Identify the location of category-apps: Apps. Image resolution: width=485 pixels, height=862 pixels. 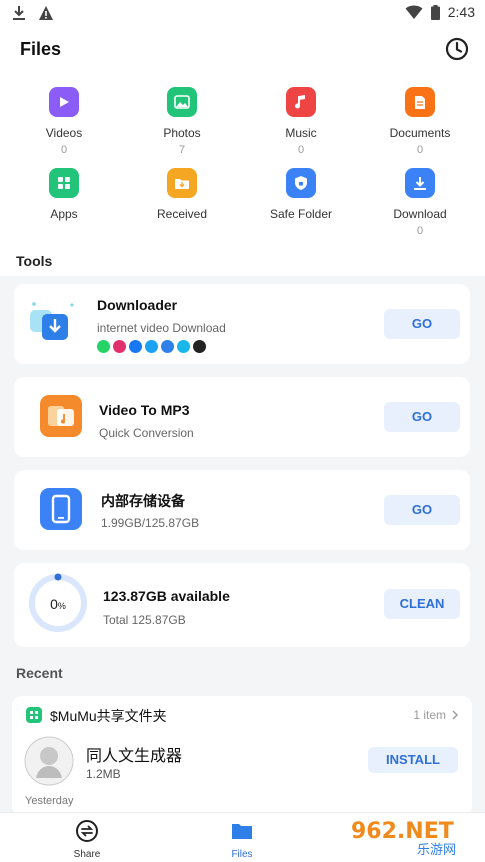
(64, 194).